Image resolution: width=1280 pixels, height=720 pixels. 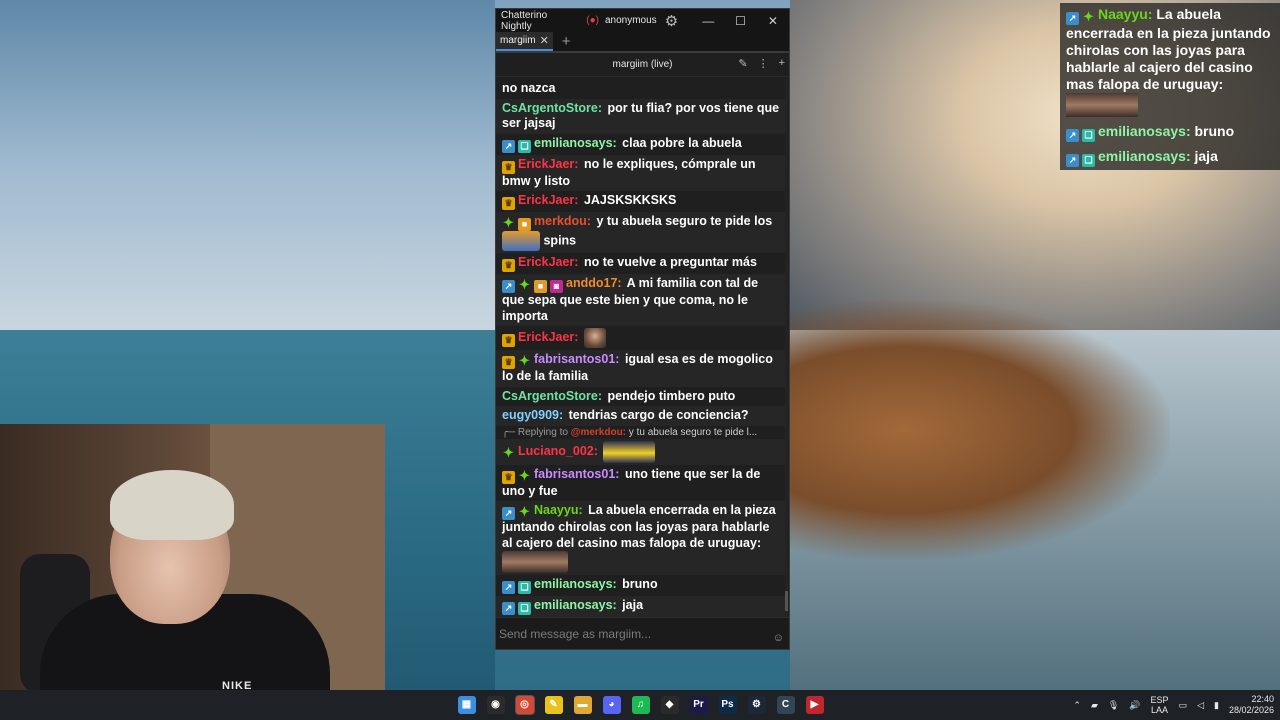 What do you see at coordinates (763, 63) in the screenshot?
I see `more-options-icon: ⋮` at bounding box center [763, 63].